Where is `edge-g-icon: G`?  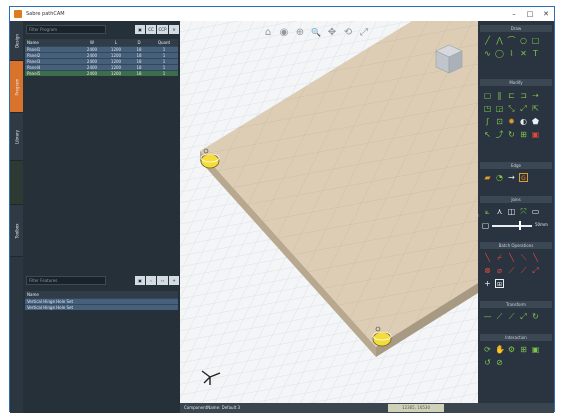
edge-g-icon: G is located at coordinates (523, 177).